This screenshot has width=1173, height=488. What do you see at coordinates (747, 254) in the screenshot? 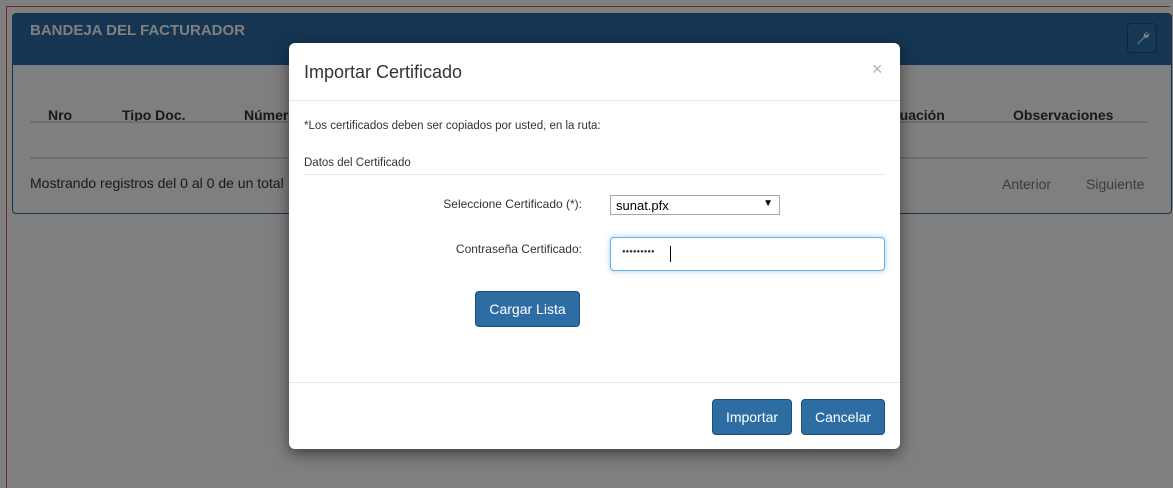
I see `password-field: ●●●●●●●●●` at bounding box center [747, 254].